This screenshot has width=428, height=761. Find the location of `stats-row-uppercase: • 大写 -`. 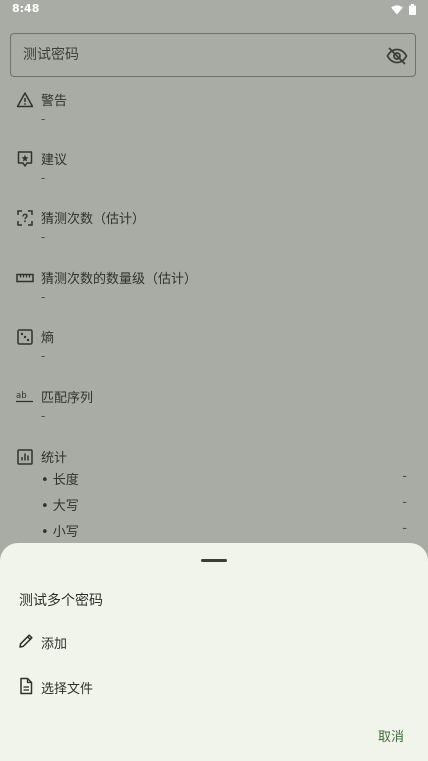

stats-row-uppercase: • 大写 - is located at coordinates (224, 504).